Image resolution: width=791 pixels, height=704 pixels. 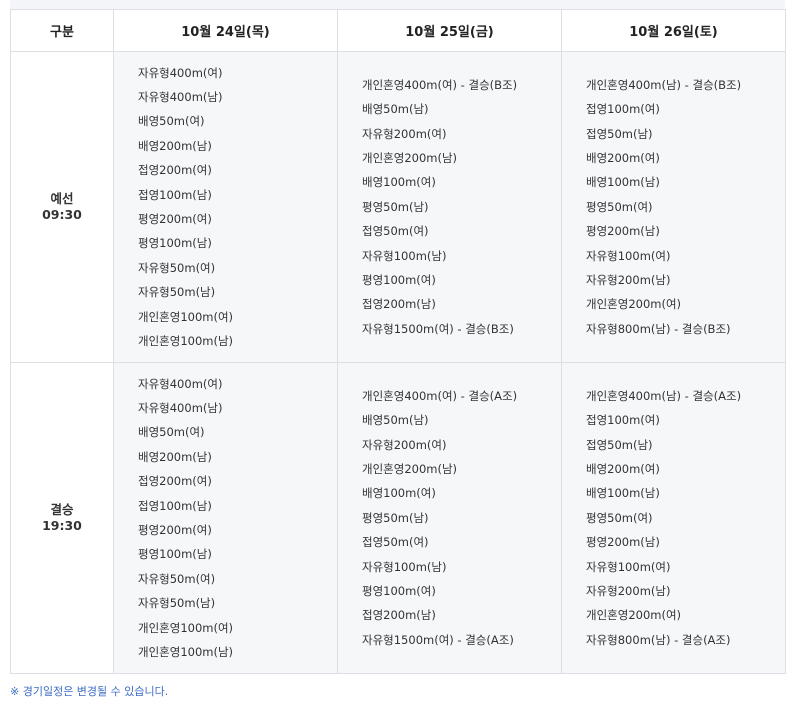 What do you see at coordinates (438, 639) in the screenshot?
I see `event-item: 자유형1500m(여) - 결승(A조)` at bounding box center [438, 639].